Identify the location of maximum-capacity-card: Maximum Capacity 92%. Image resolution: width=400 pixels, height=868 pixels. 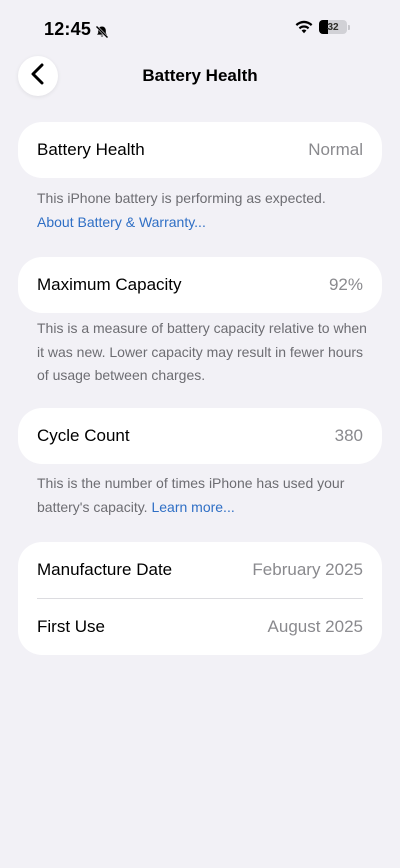
(200, 285).